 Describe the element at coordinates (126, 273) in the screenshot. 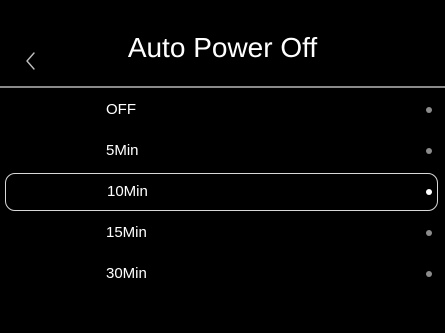

I see `option-label: 30Min` at that location.